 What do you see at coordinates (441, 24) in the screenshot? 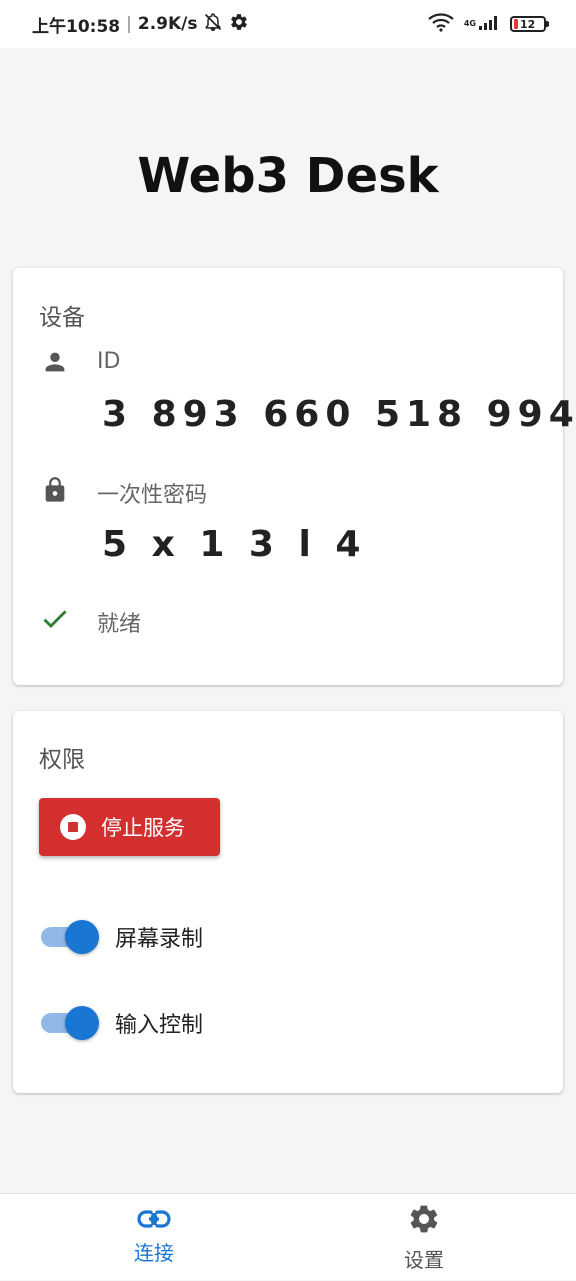
I see `wifi-icon` at bounding box center [441, 24].